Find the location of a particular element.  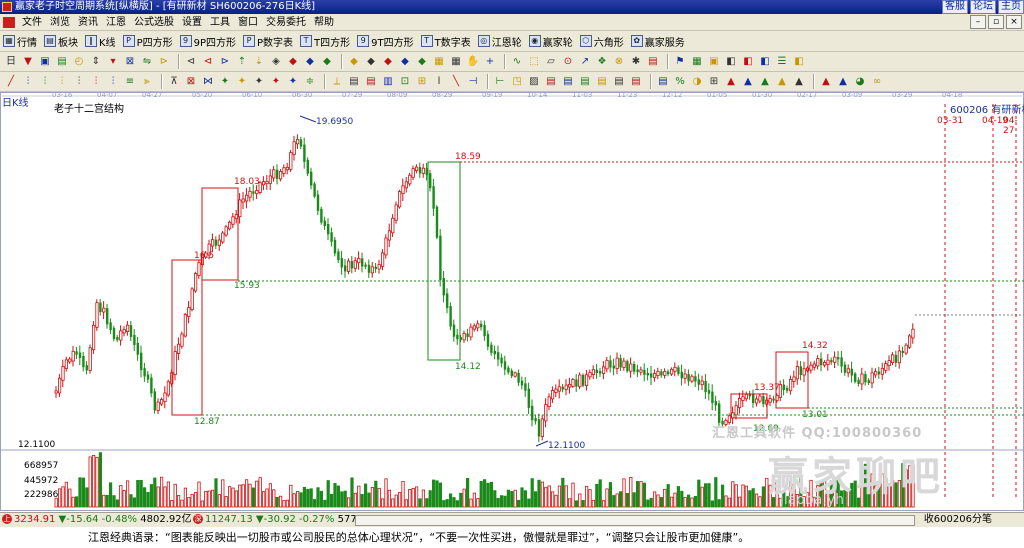

drawing-tool-17-icon: ◆ is located at coordinates (310, 62).